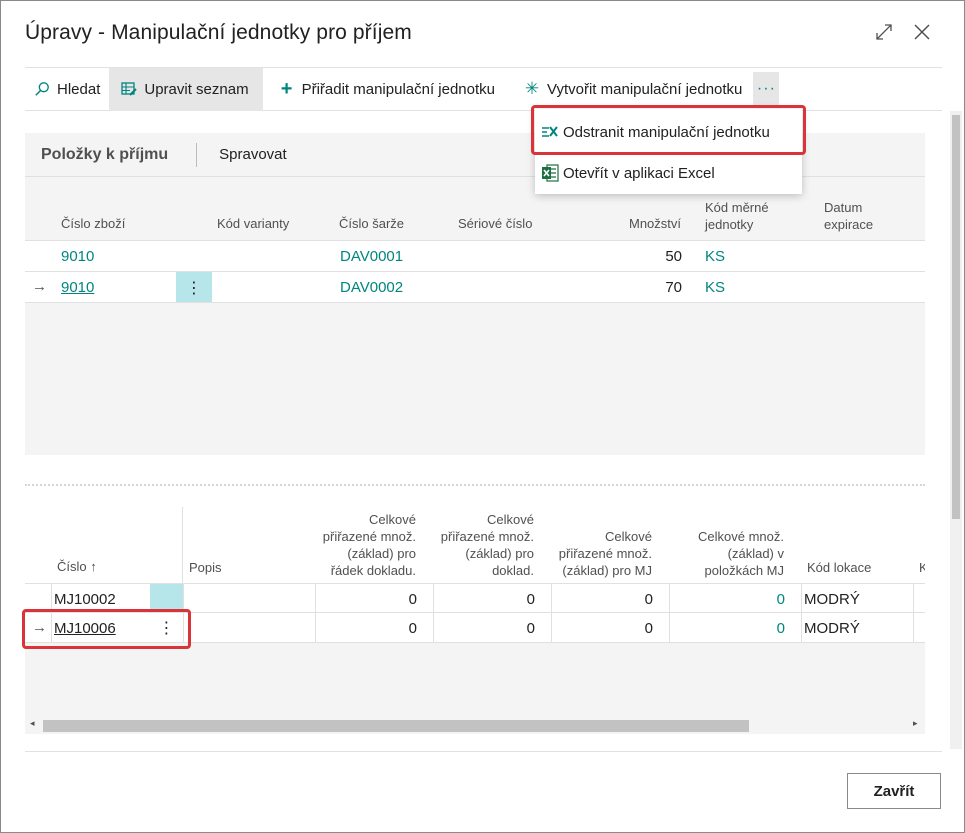  Describe the element at coordinates (668, 130) in the screenshot. I see `highlight-remove-action` at that location.